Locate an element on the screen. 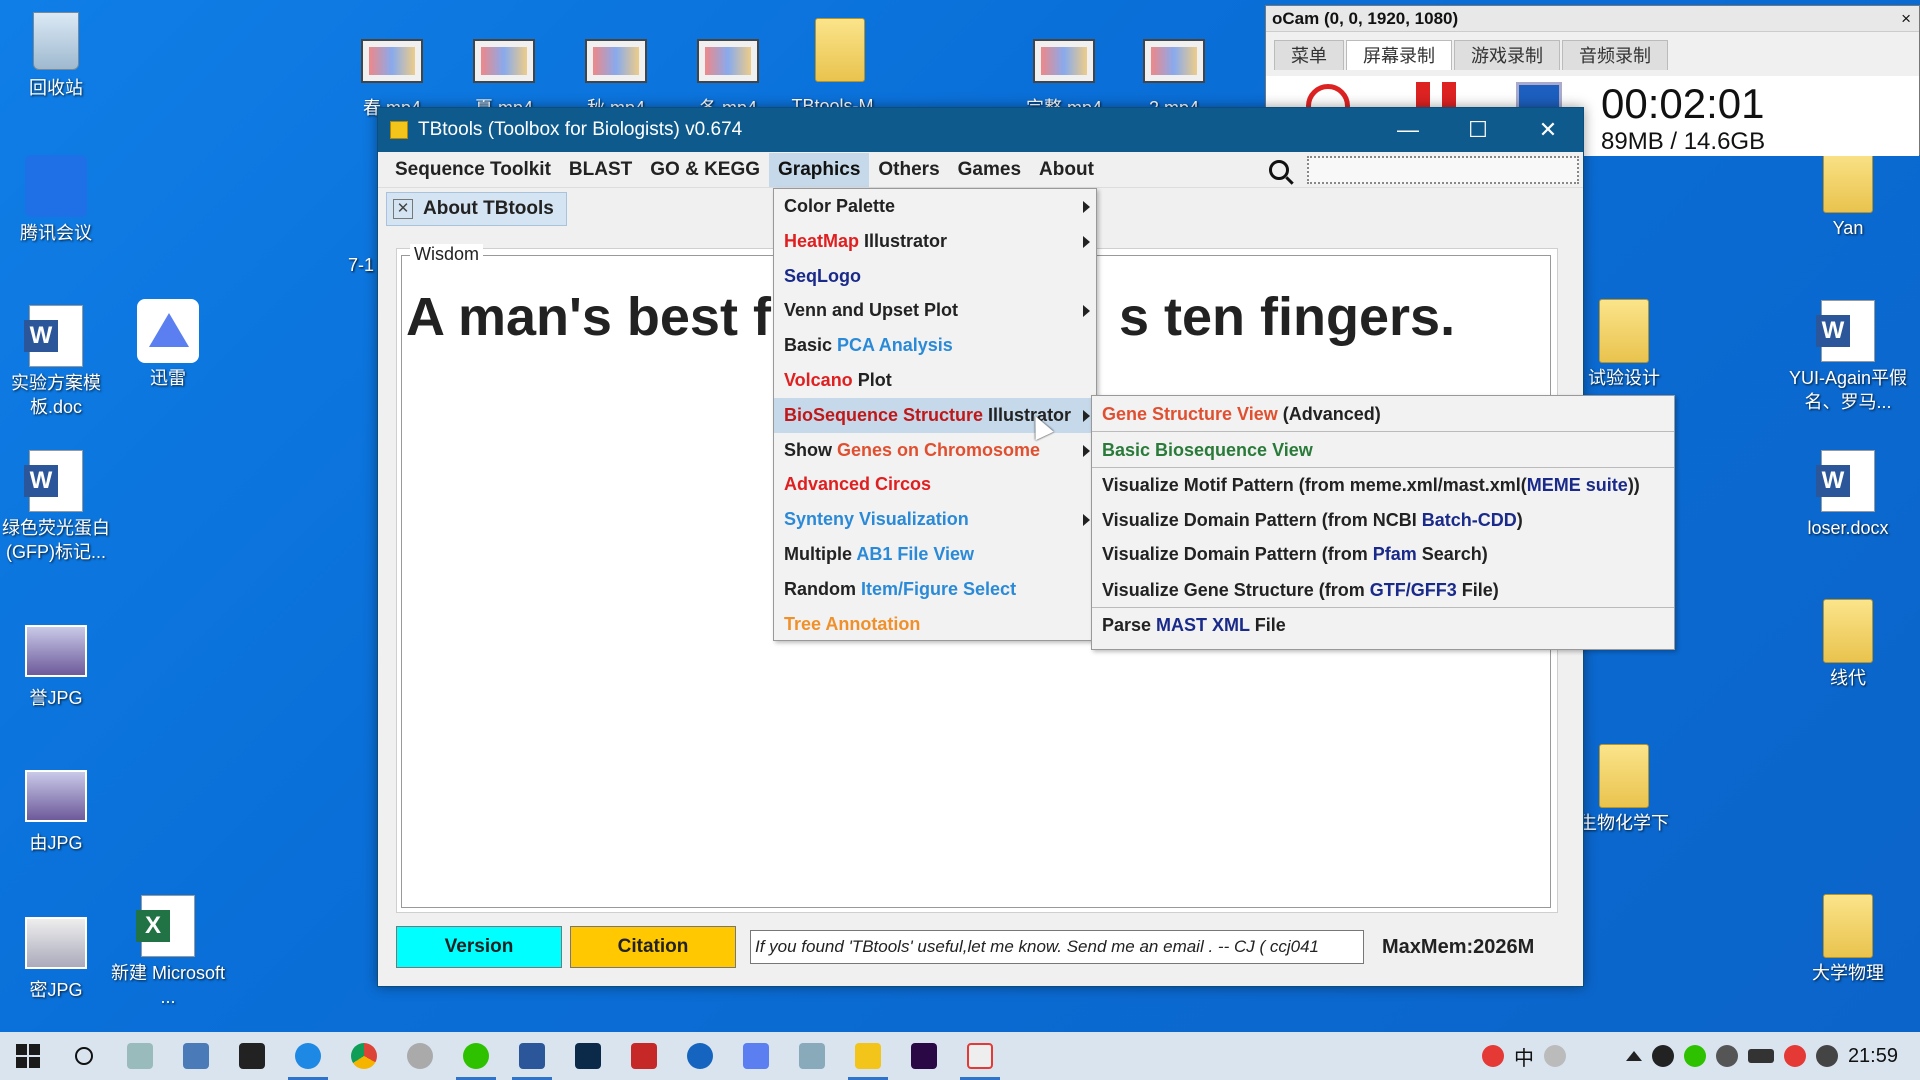  menu-graphics: Graphics is located at coordinates (819, 169).